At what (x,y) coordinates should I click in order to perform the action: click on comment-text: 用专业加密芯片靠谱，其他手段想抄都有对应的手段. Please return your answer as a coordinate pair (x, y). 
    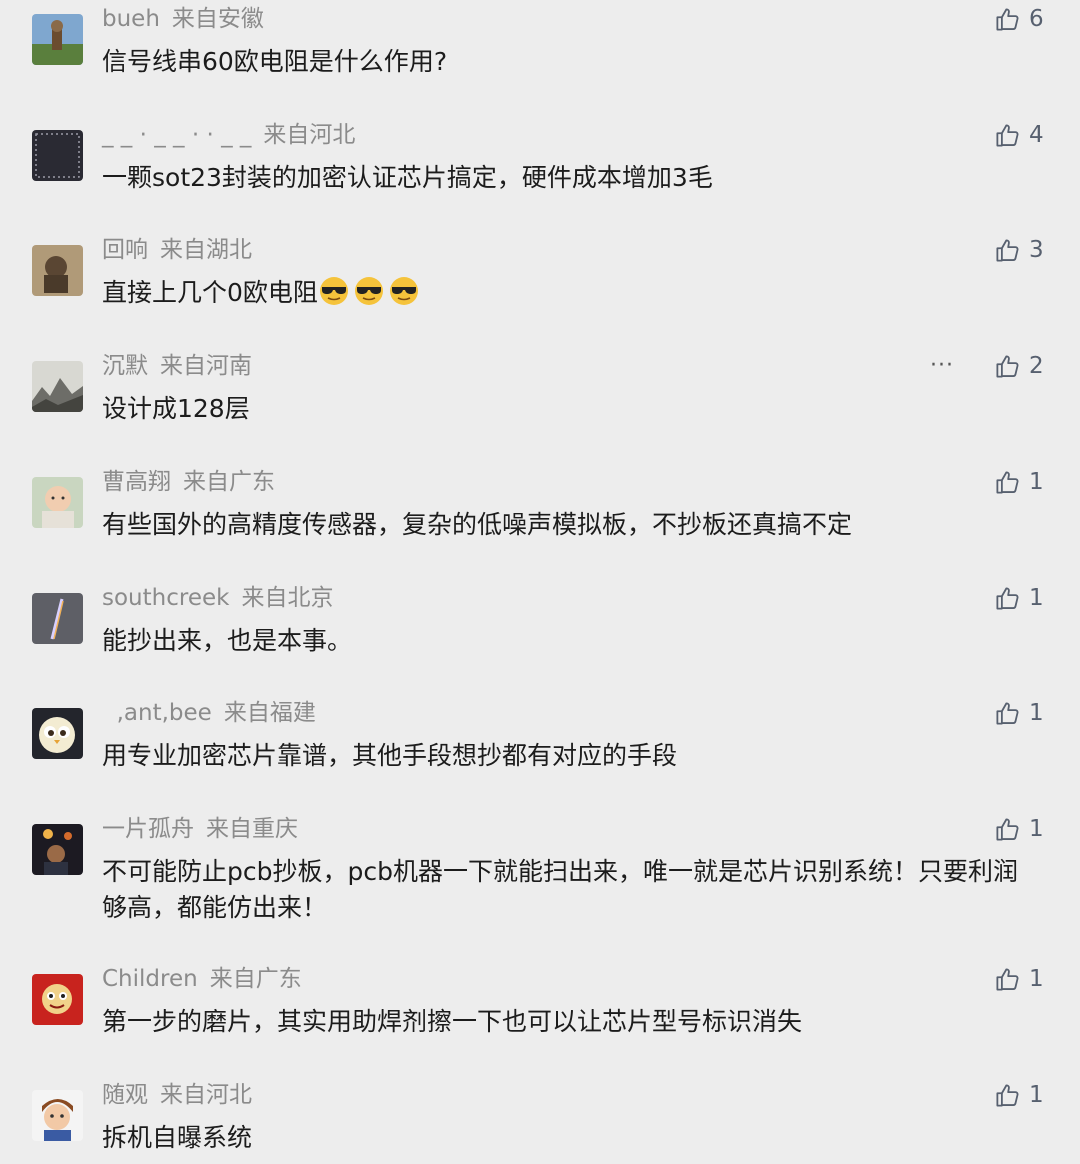
    Looking at the image, I should click on (390, 755).